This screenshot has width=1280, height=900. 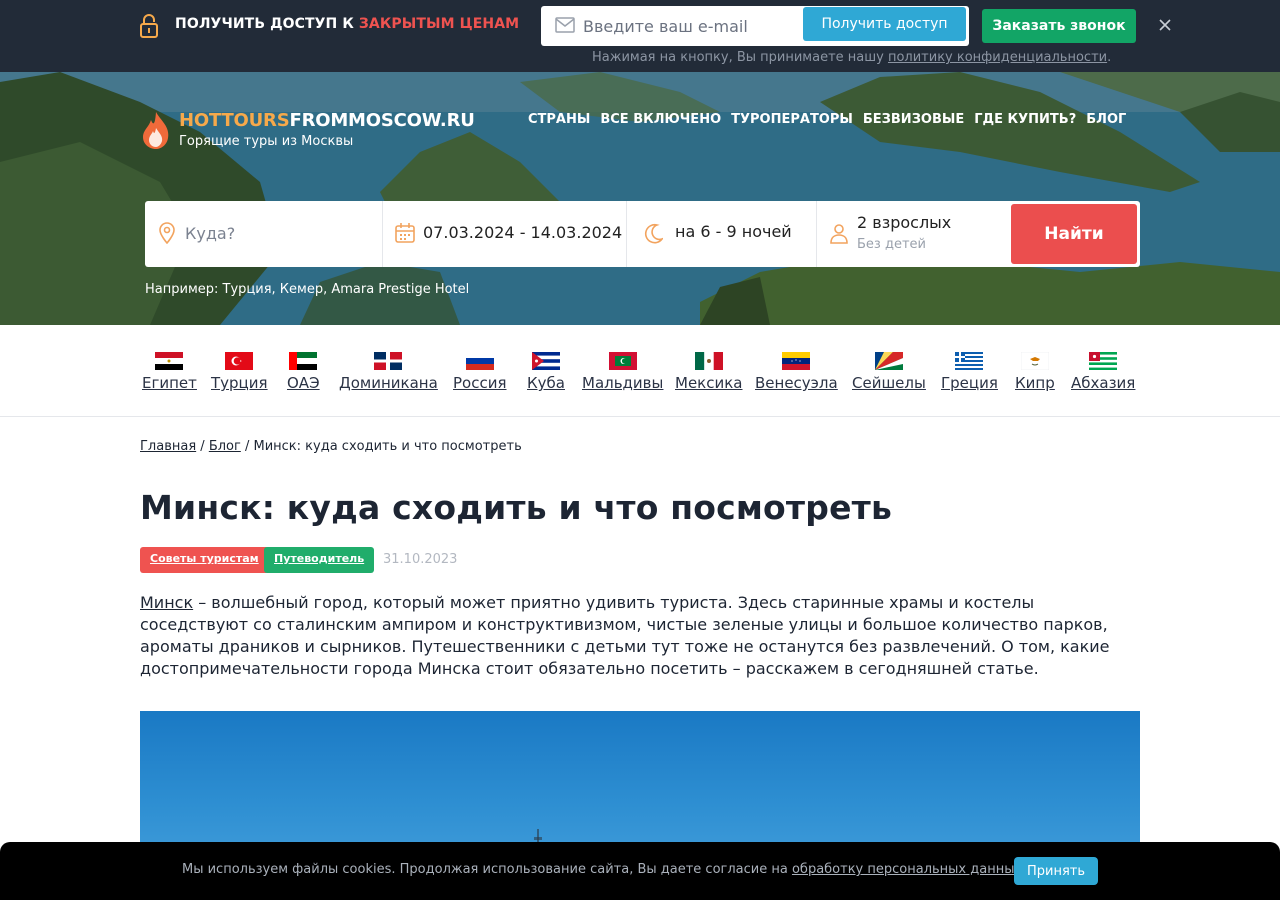 I want to click on country-turkey: Турция, so click(x=239, y=372).